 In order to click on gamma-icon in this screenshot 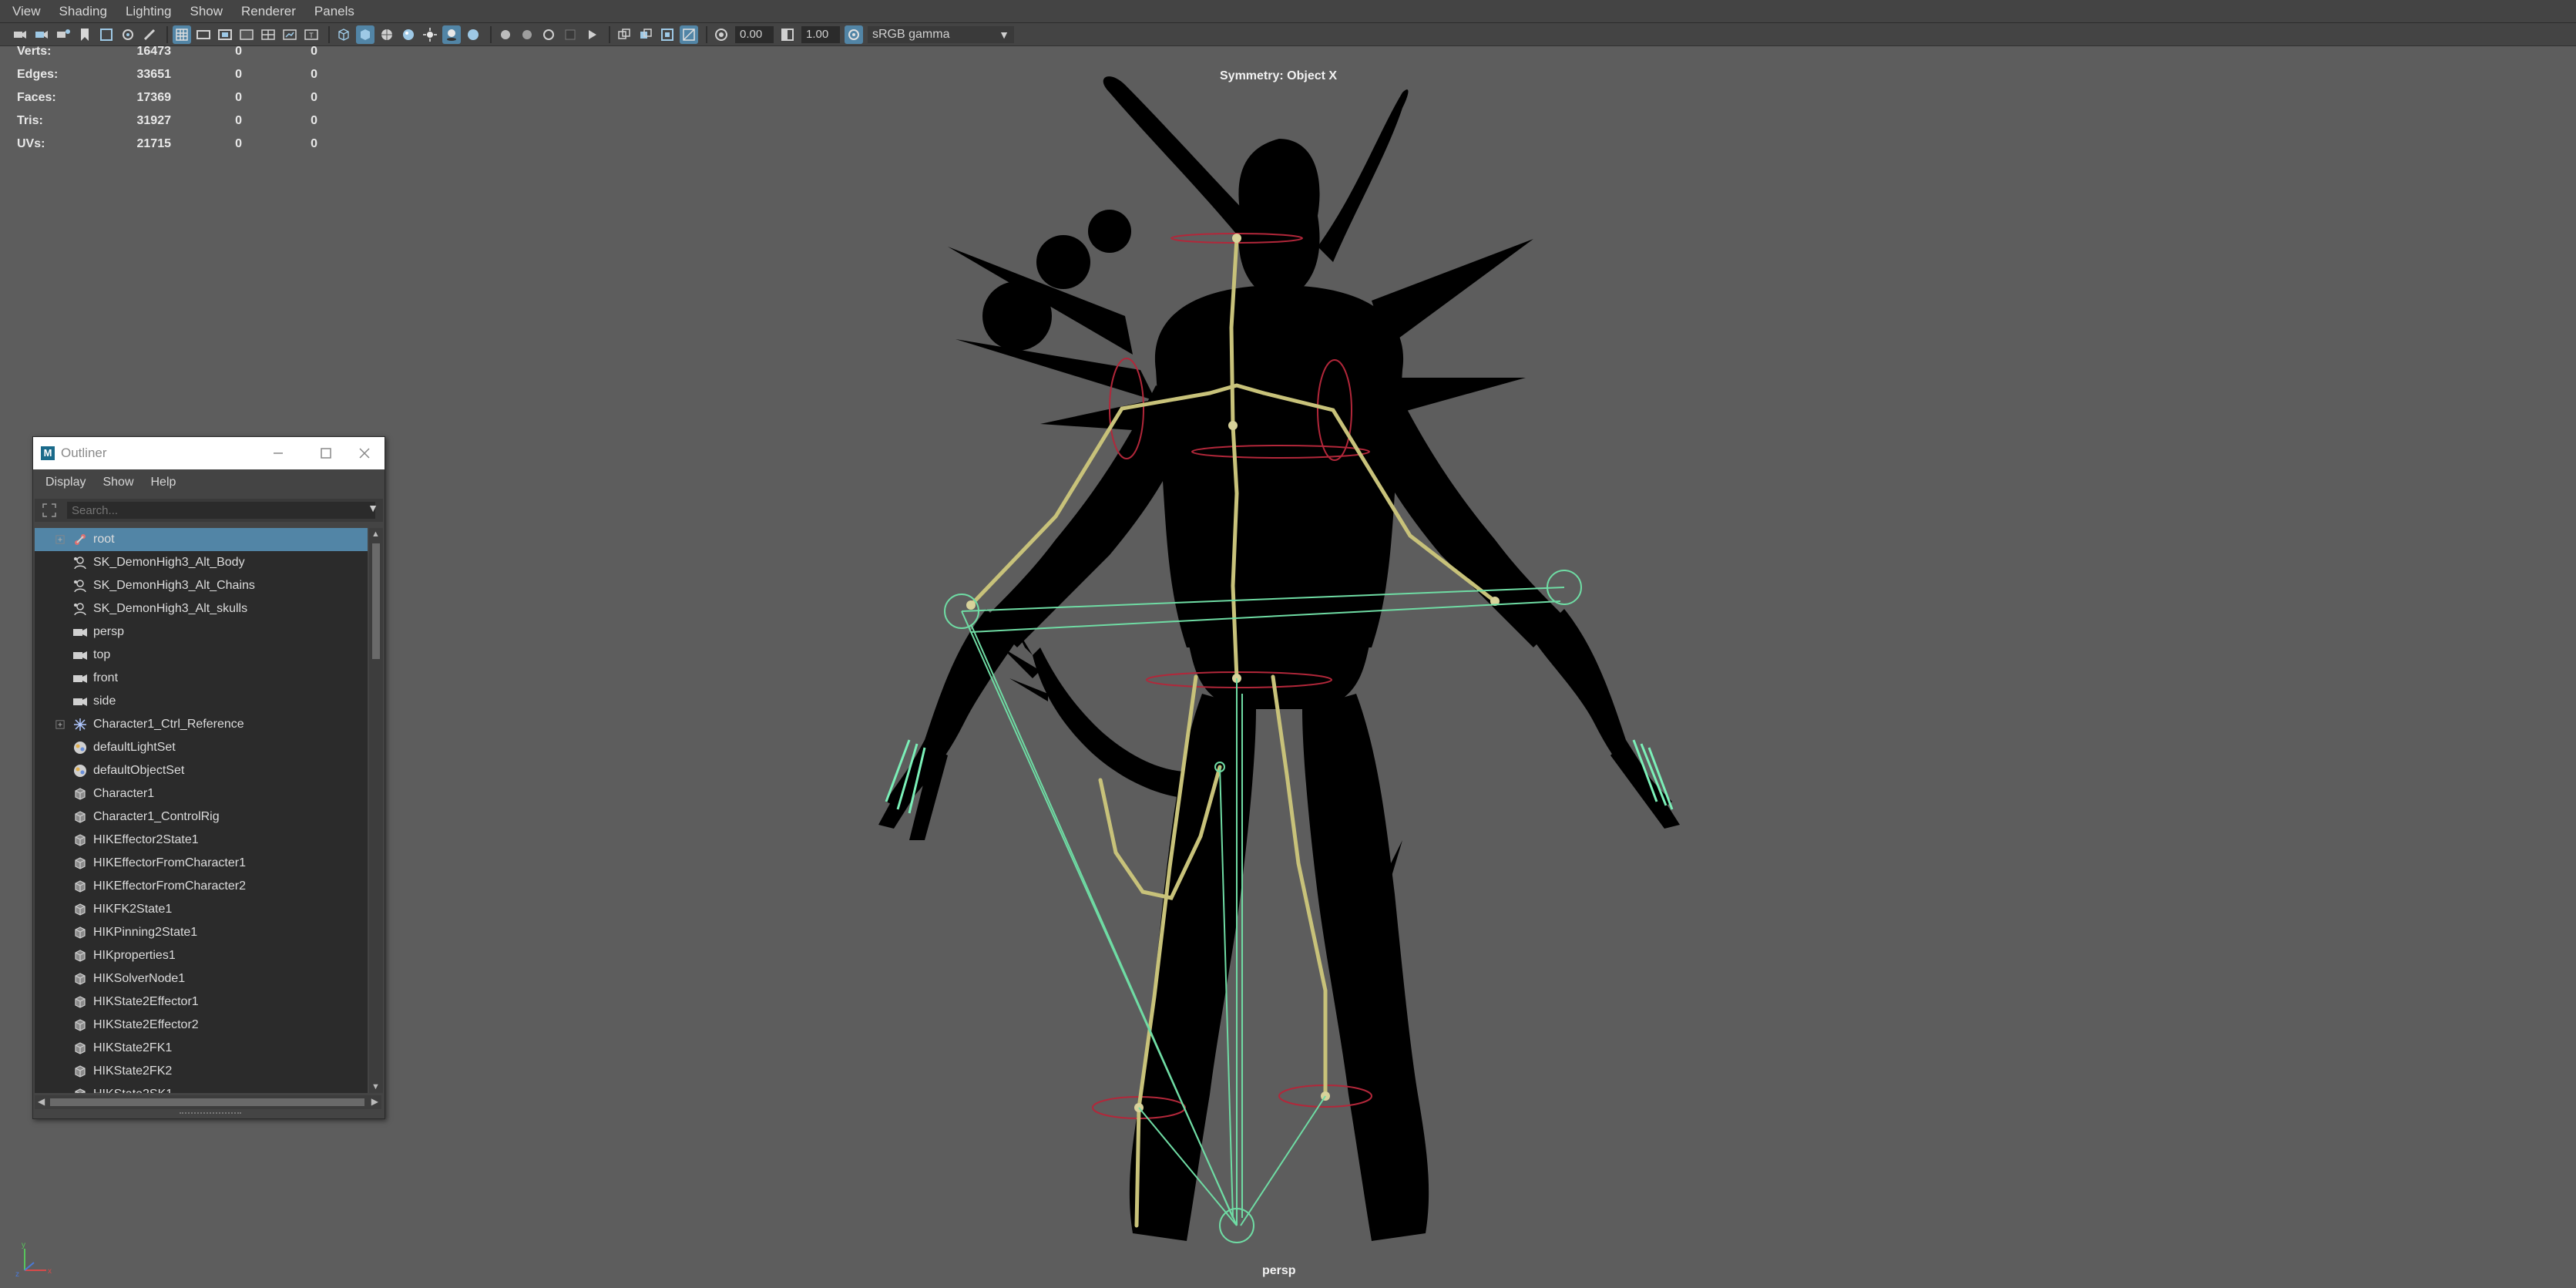, I will do `click(787, 34)`.